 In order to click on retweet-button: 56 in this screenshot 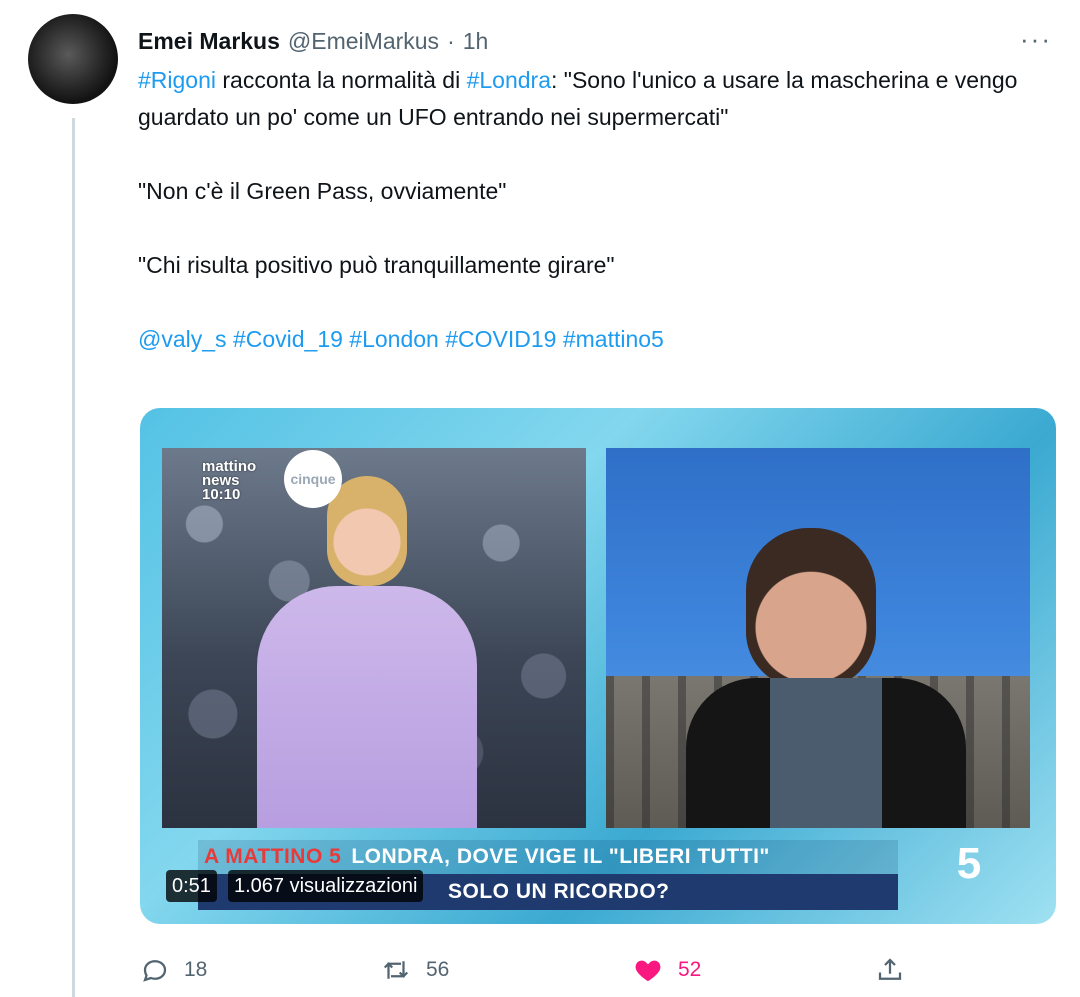, I will do `click(414, 970)`.